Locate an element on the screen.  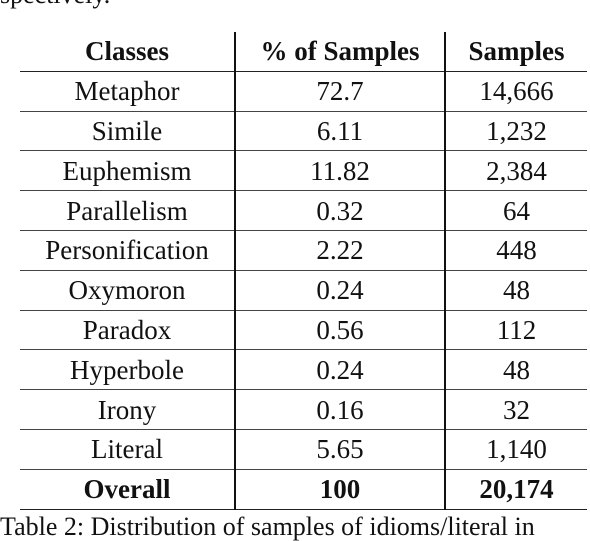
preceding-text-fragment: spectively. is located at coordinates (295, 4).